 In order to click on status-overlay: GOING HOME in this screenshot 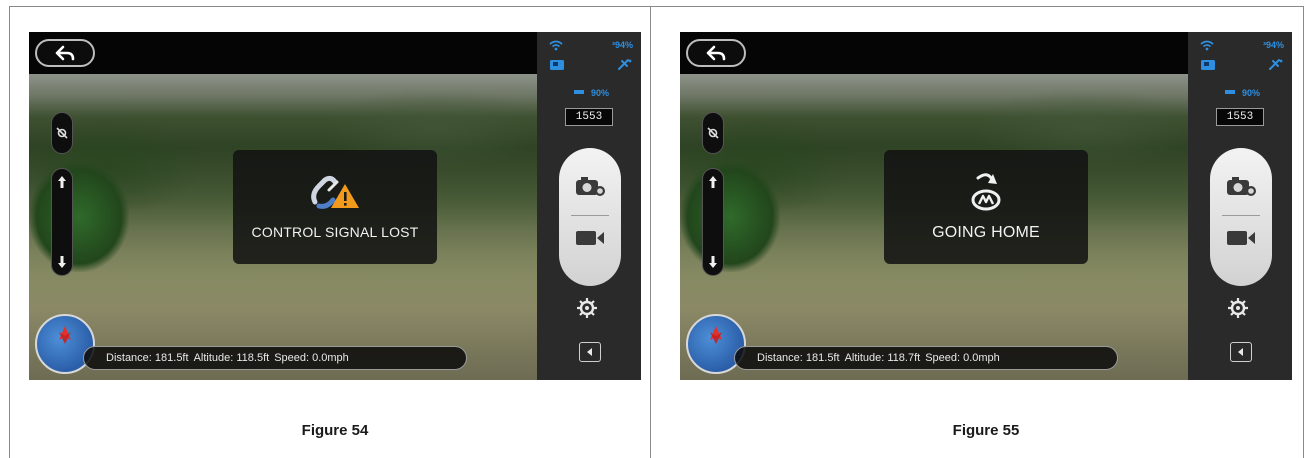, I will do `click(986, 207)`.